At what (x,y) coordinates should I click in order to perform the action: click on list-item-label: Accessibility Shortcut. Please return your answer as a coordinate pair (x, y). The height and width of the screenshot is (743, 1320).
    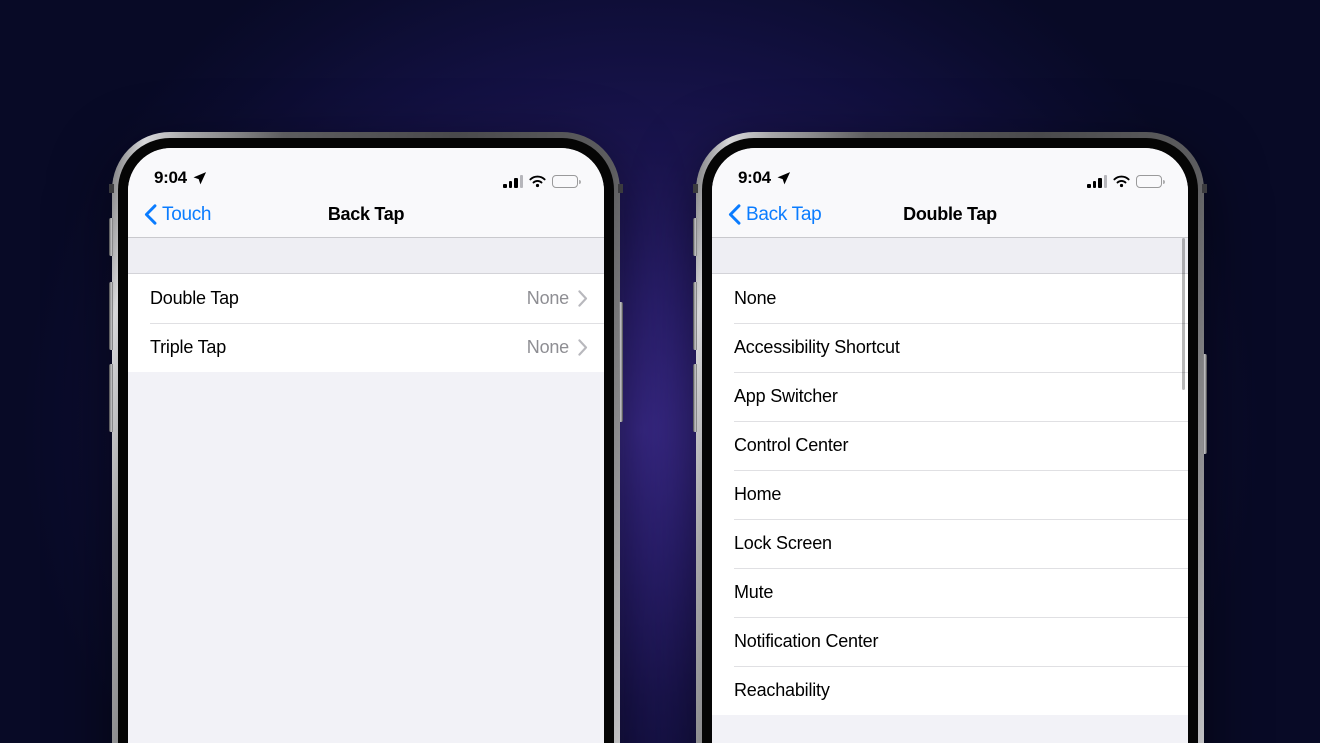
    Looking at the image, I should click on (817, 347).